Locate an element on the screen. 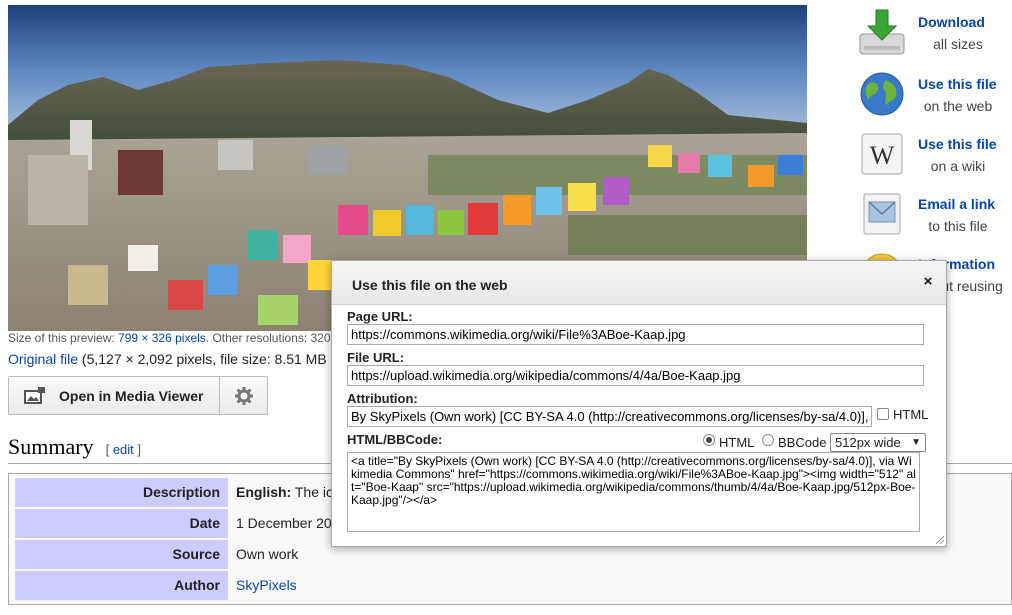 This screenshot has height=615, width=1012. row-label-date: Date is located at coordinates (121, 523).